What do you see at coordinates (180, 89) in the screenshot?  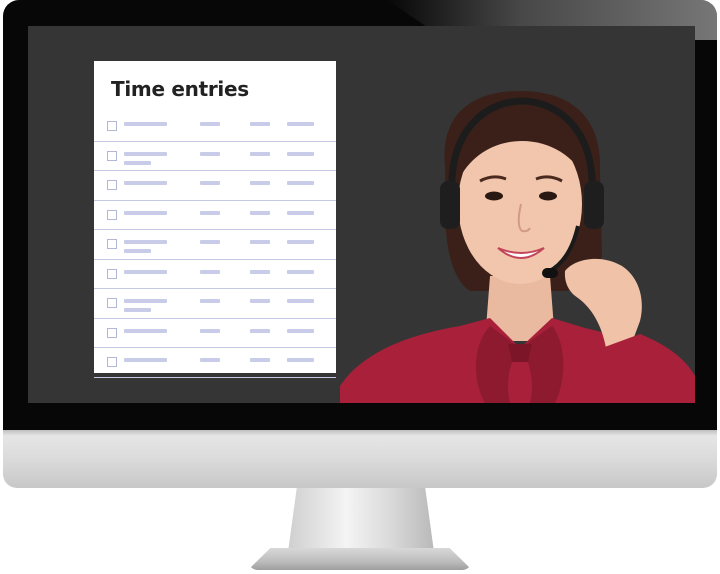 I see `panel-title: Time entries` at bounding box center [180, 89].